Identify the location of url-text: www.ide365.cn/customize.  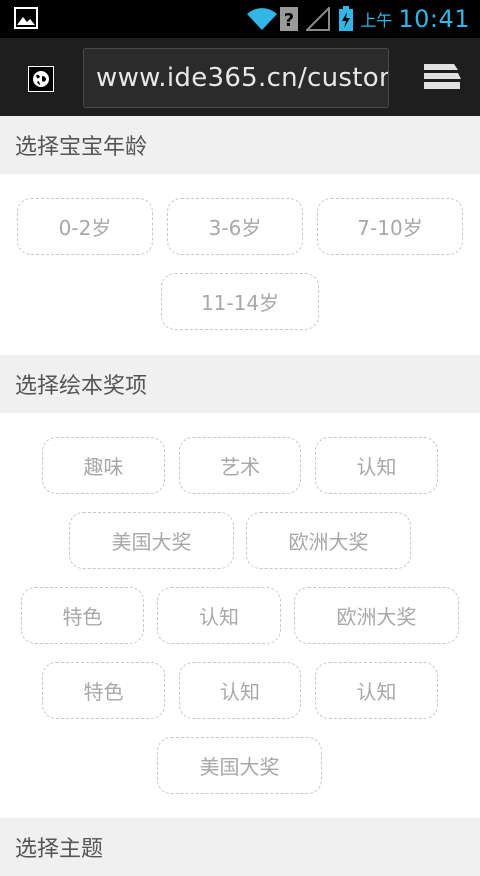
(242, 78).